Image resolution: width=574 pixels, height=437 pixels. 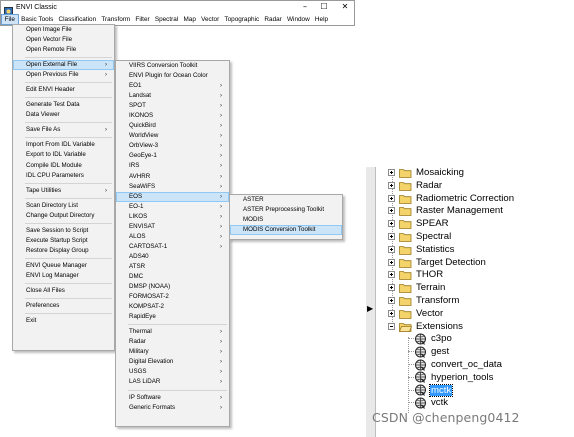 I want to click on external-menu-item-ads40: ADS40, so click(x=172, y=257).